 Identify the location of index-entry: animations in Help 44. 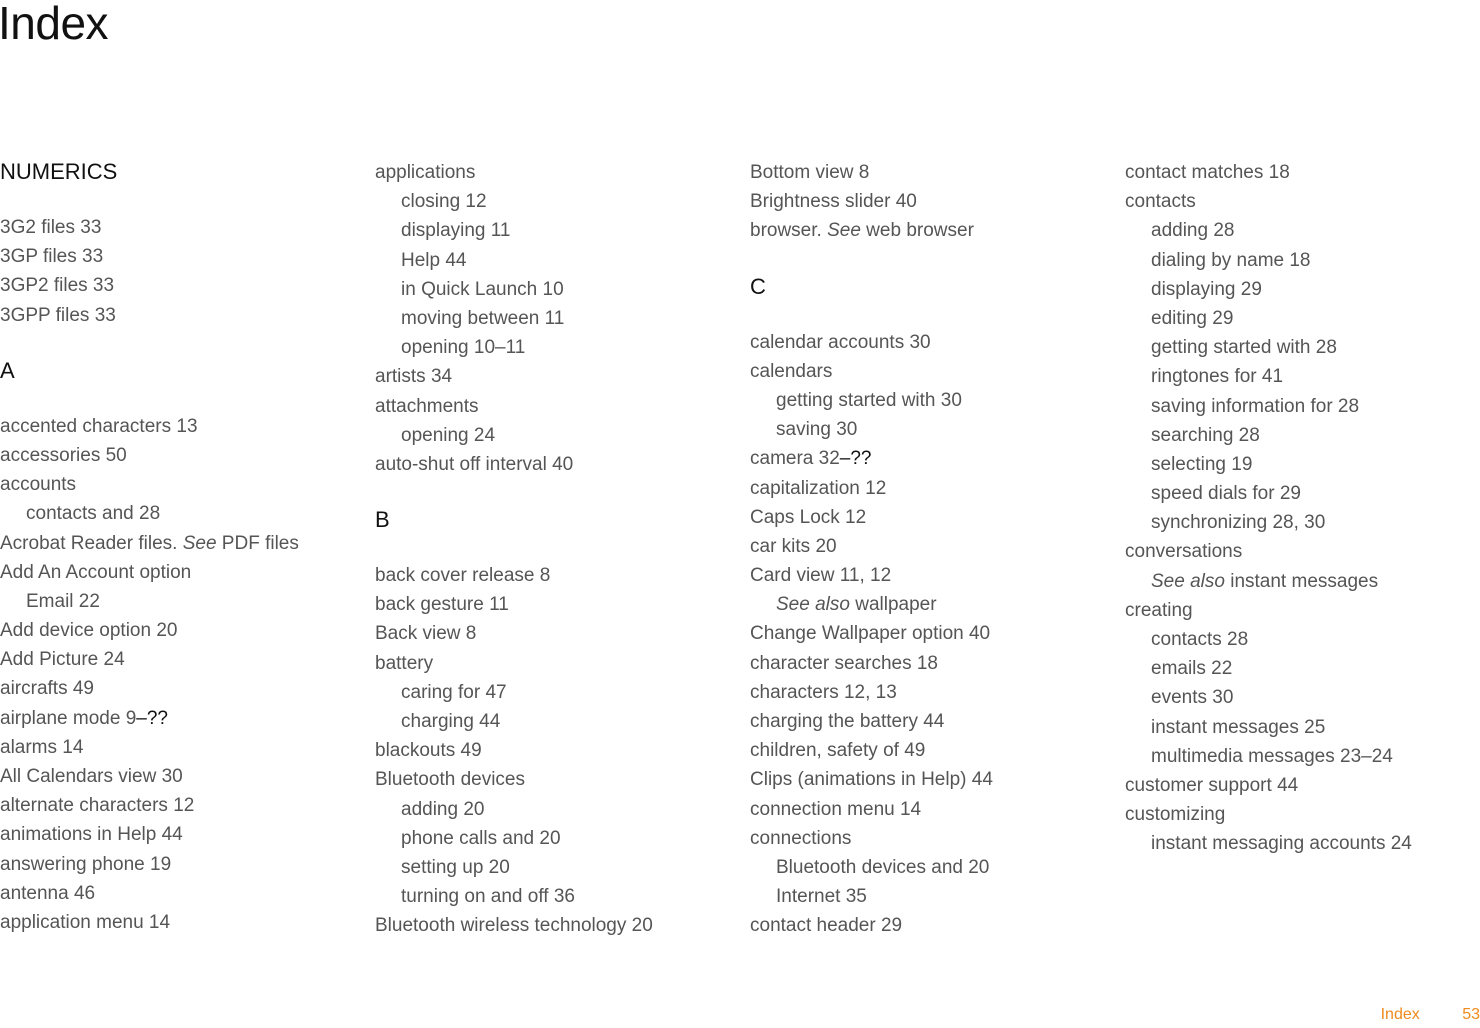
(180, 834).